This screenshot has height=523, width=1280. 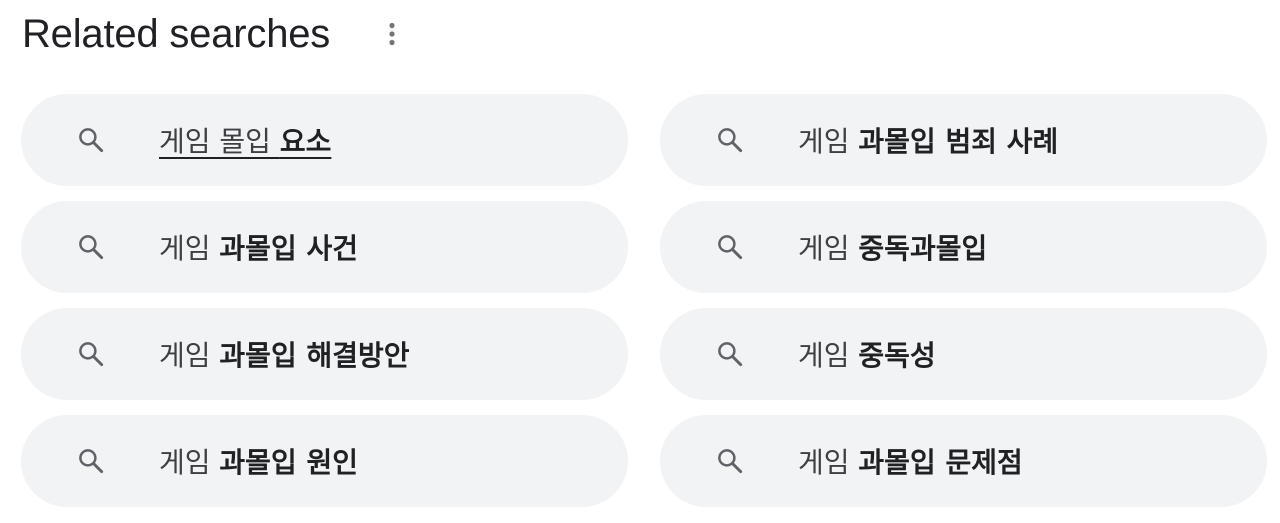 What do you see at coordinates (288, 462) in the screenshot?
I see `search-term-bold: 과몰입 원인` at bounding box center [288, 462].